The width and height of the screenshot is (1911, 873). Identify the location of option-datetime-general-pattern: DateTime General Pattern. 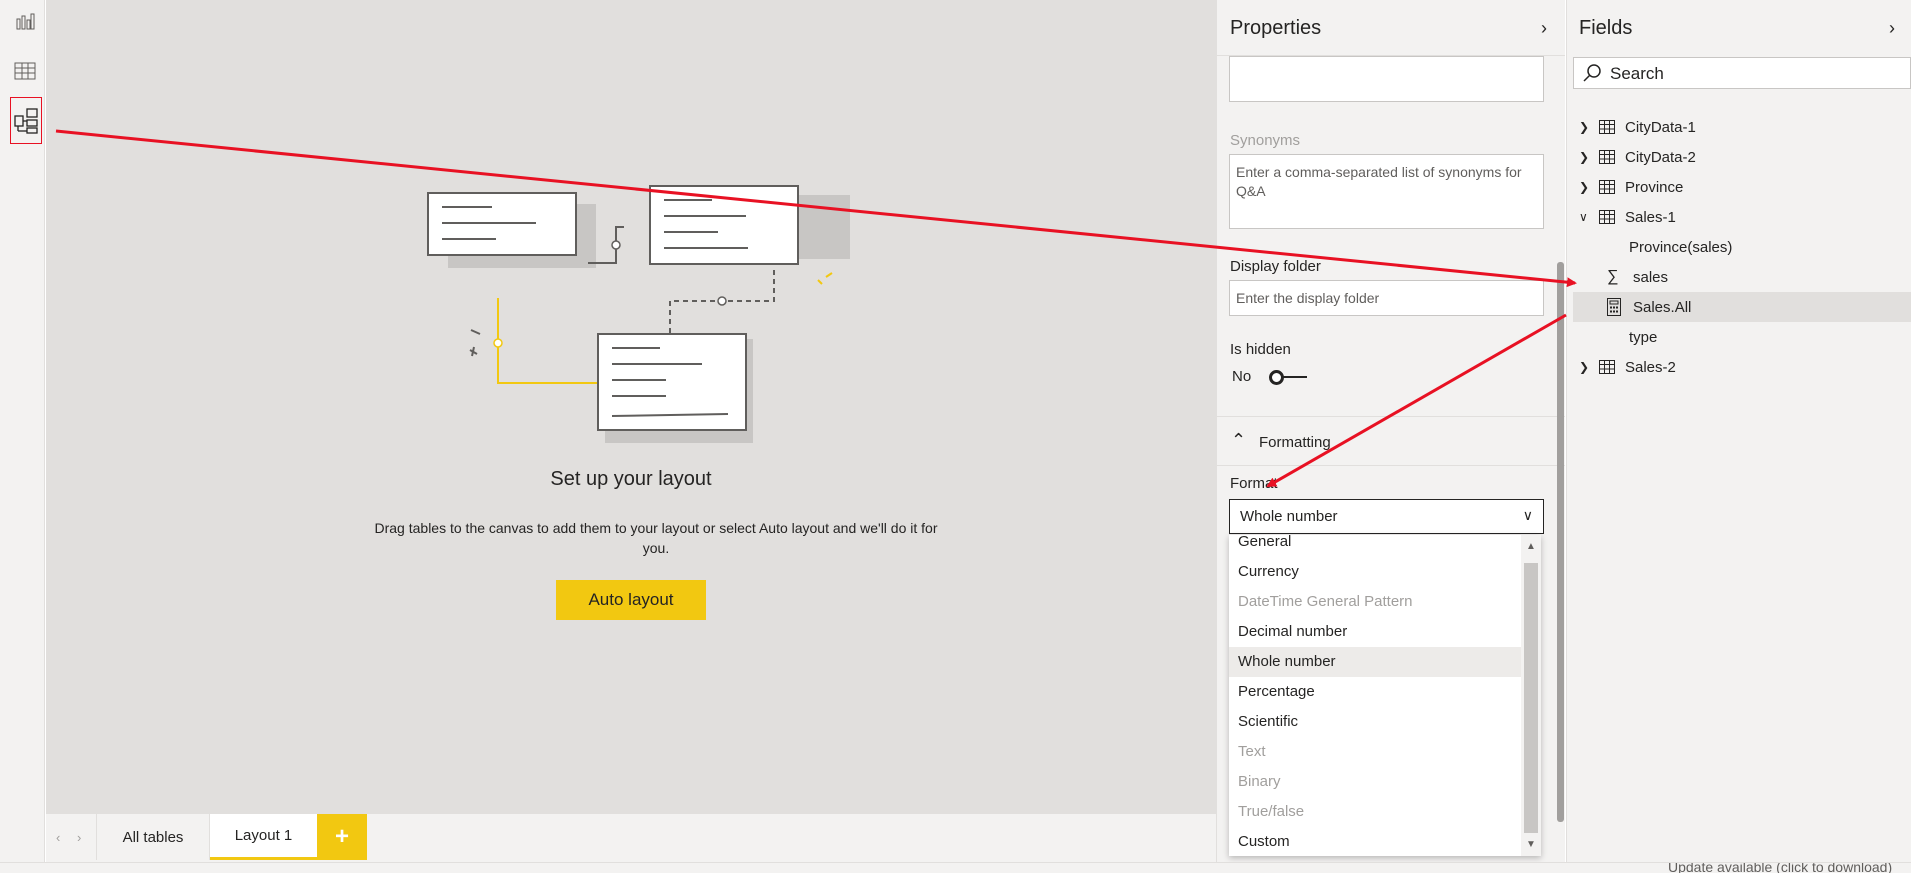
(1325, 601).